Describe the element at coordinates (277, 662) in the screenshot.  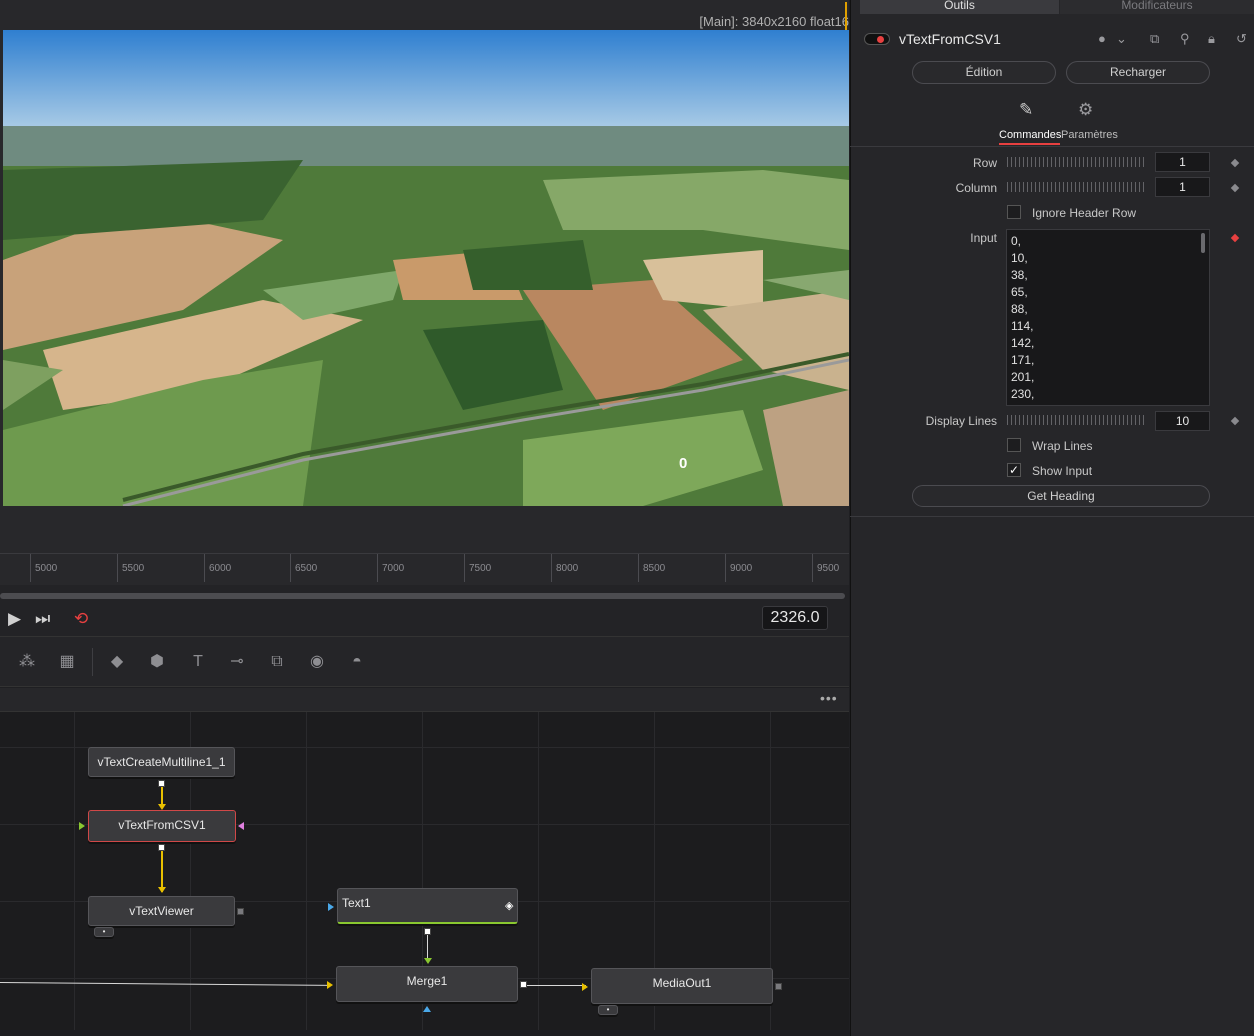
I see `image-plane-3d-icon: ⧉` at that location.